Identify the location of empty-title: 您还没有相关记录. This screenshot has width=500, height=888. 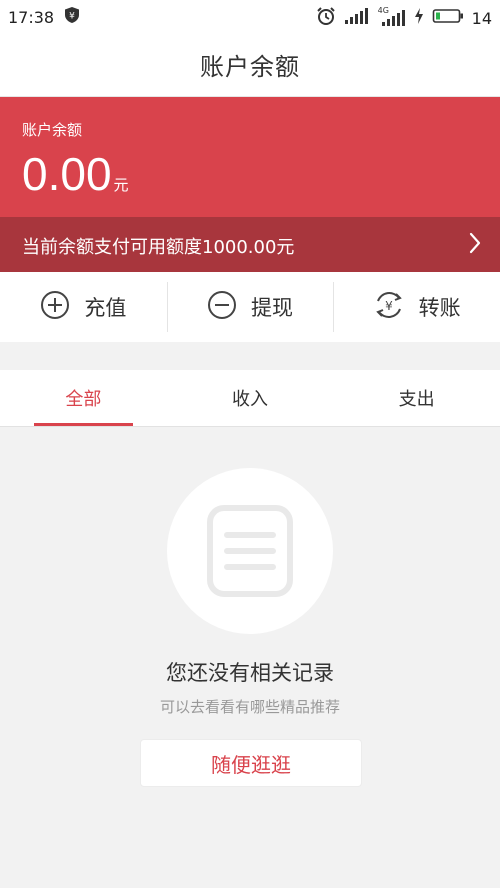
(250, 673).